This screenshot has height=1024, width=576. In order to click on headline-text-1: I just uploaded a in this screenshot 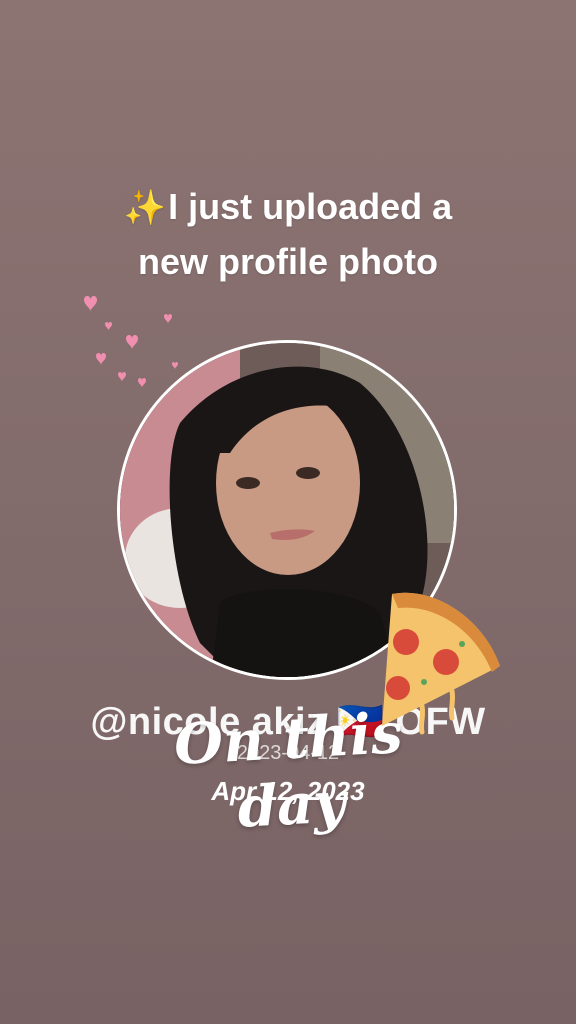, I will do `click(310, 206)`.